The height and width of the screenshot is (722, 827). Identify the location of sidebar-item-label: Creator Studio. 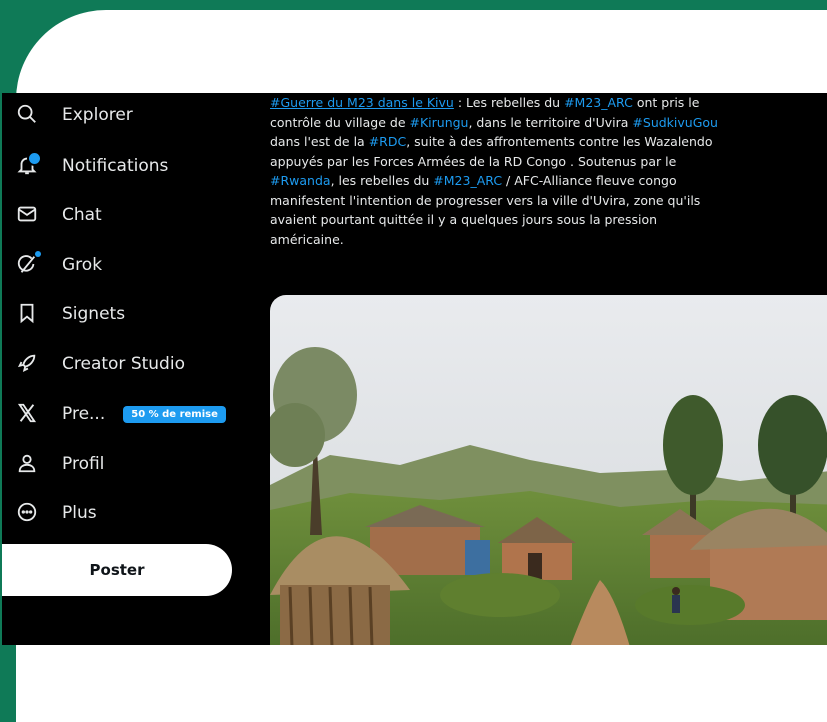
(123, 364).